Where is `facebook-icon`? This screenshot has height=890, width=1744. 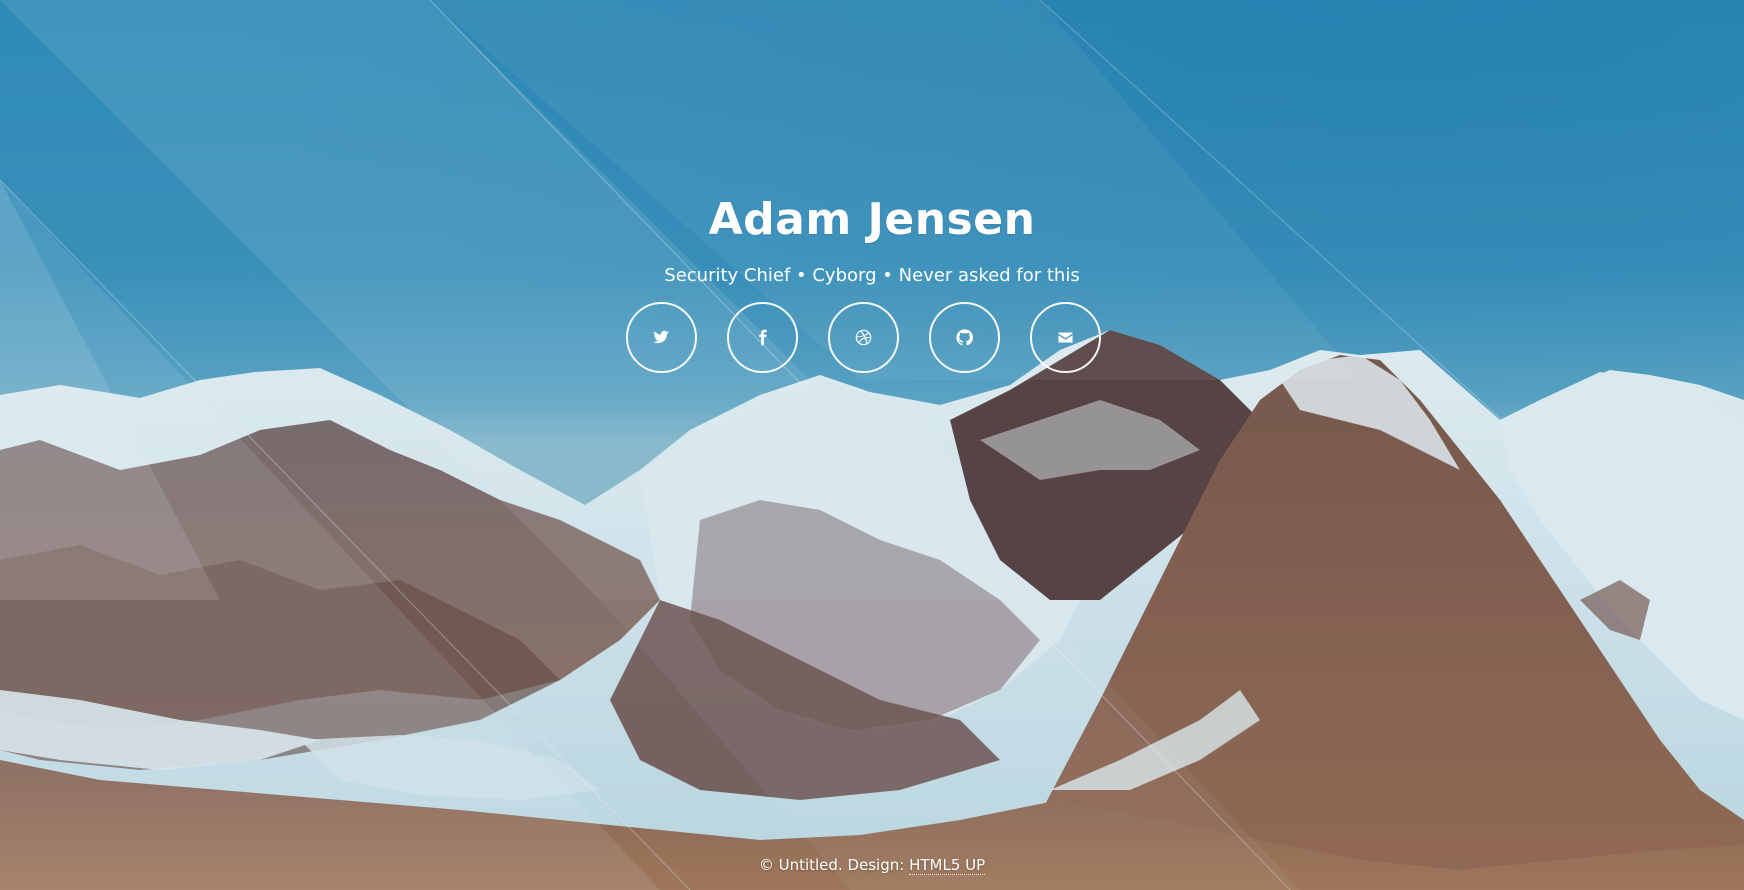
facebook-icon is located at coordinates (763, 337).